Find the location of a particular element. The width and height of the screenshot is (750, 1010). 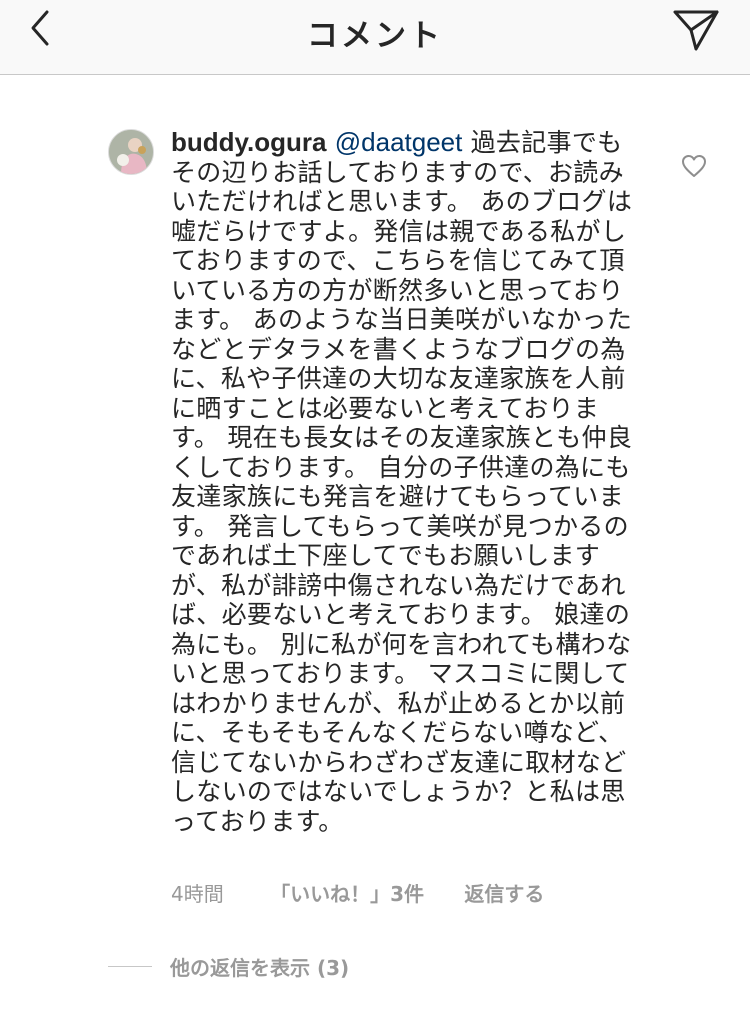

paper-plane-icon is located at coordinates (696, 30).